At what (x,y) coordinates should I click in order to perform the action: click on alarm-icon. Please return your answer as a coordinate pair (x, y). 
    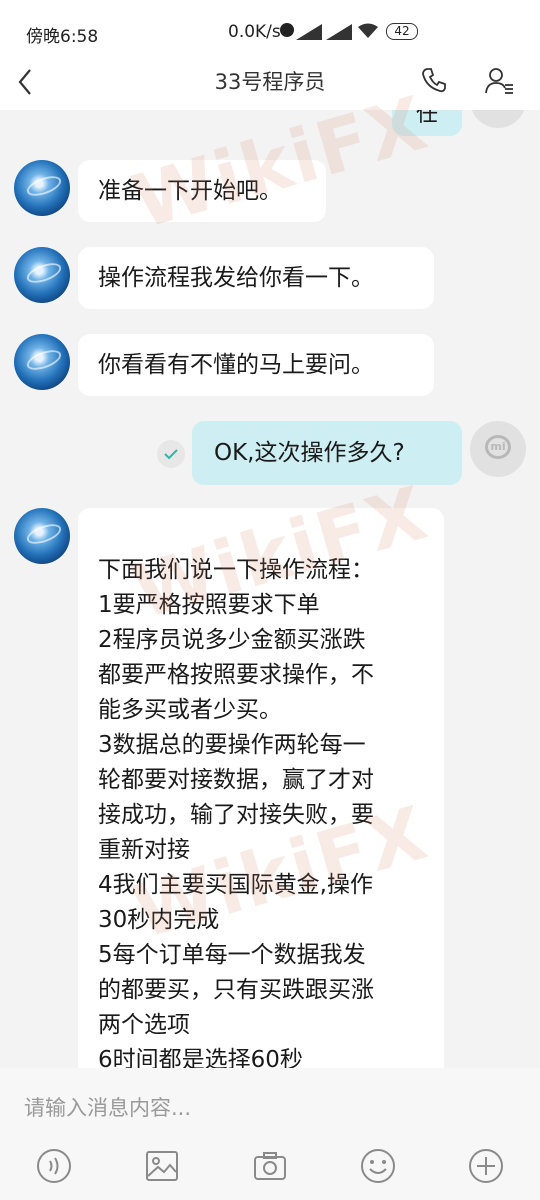
    Looking at the image, I should click on (287, 30).